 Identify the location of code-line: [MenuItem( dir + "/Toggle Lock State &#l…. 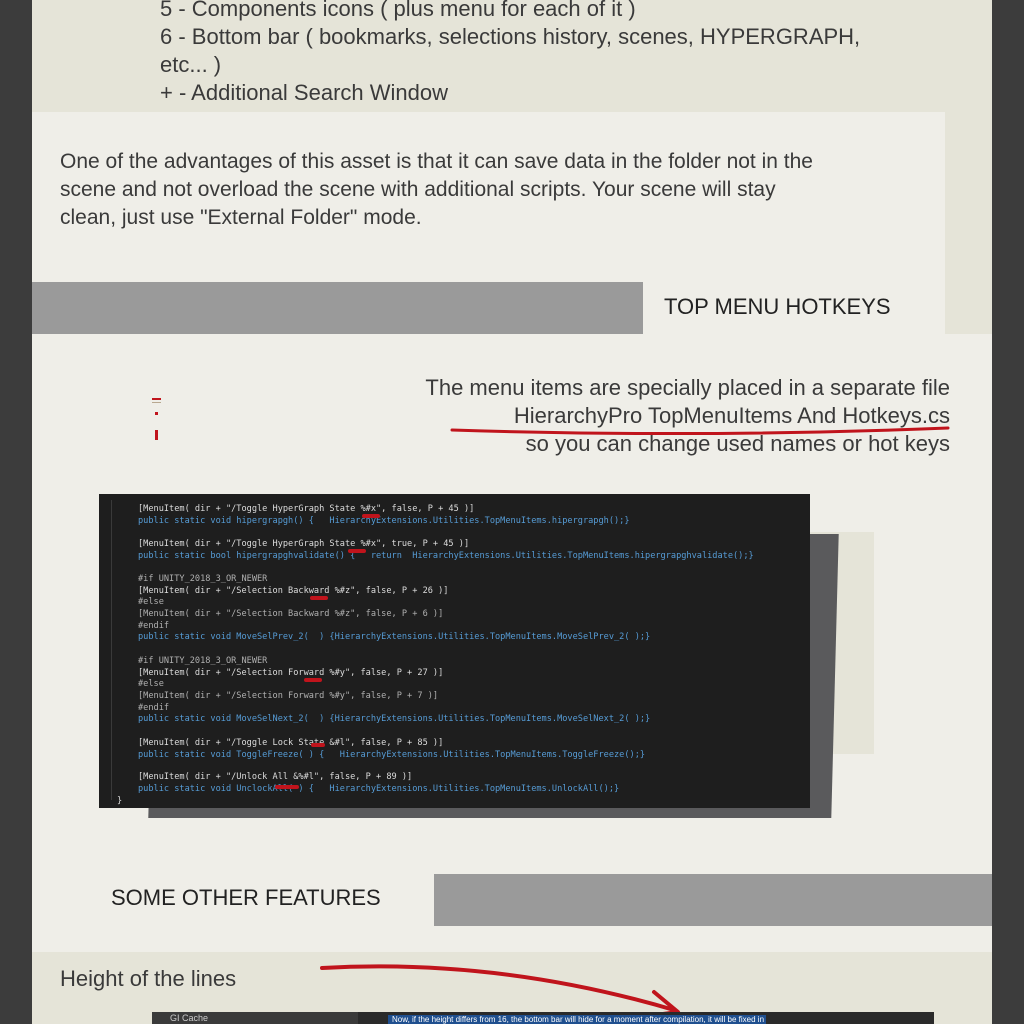
(291, 743).